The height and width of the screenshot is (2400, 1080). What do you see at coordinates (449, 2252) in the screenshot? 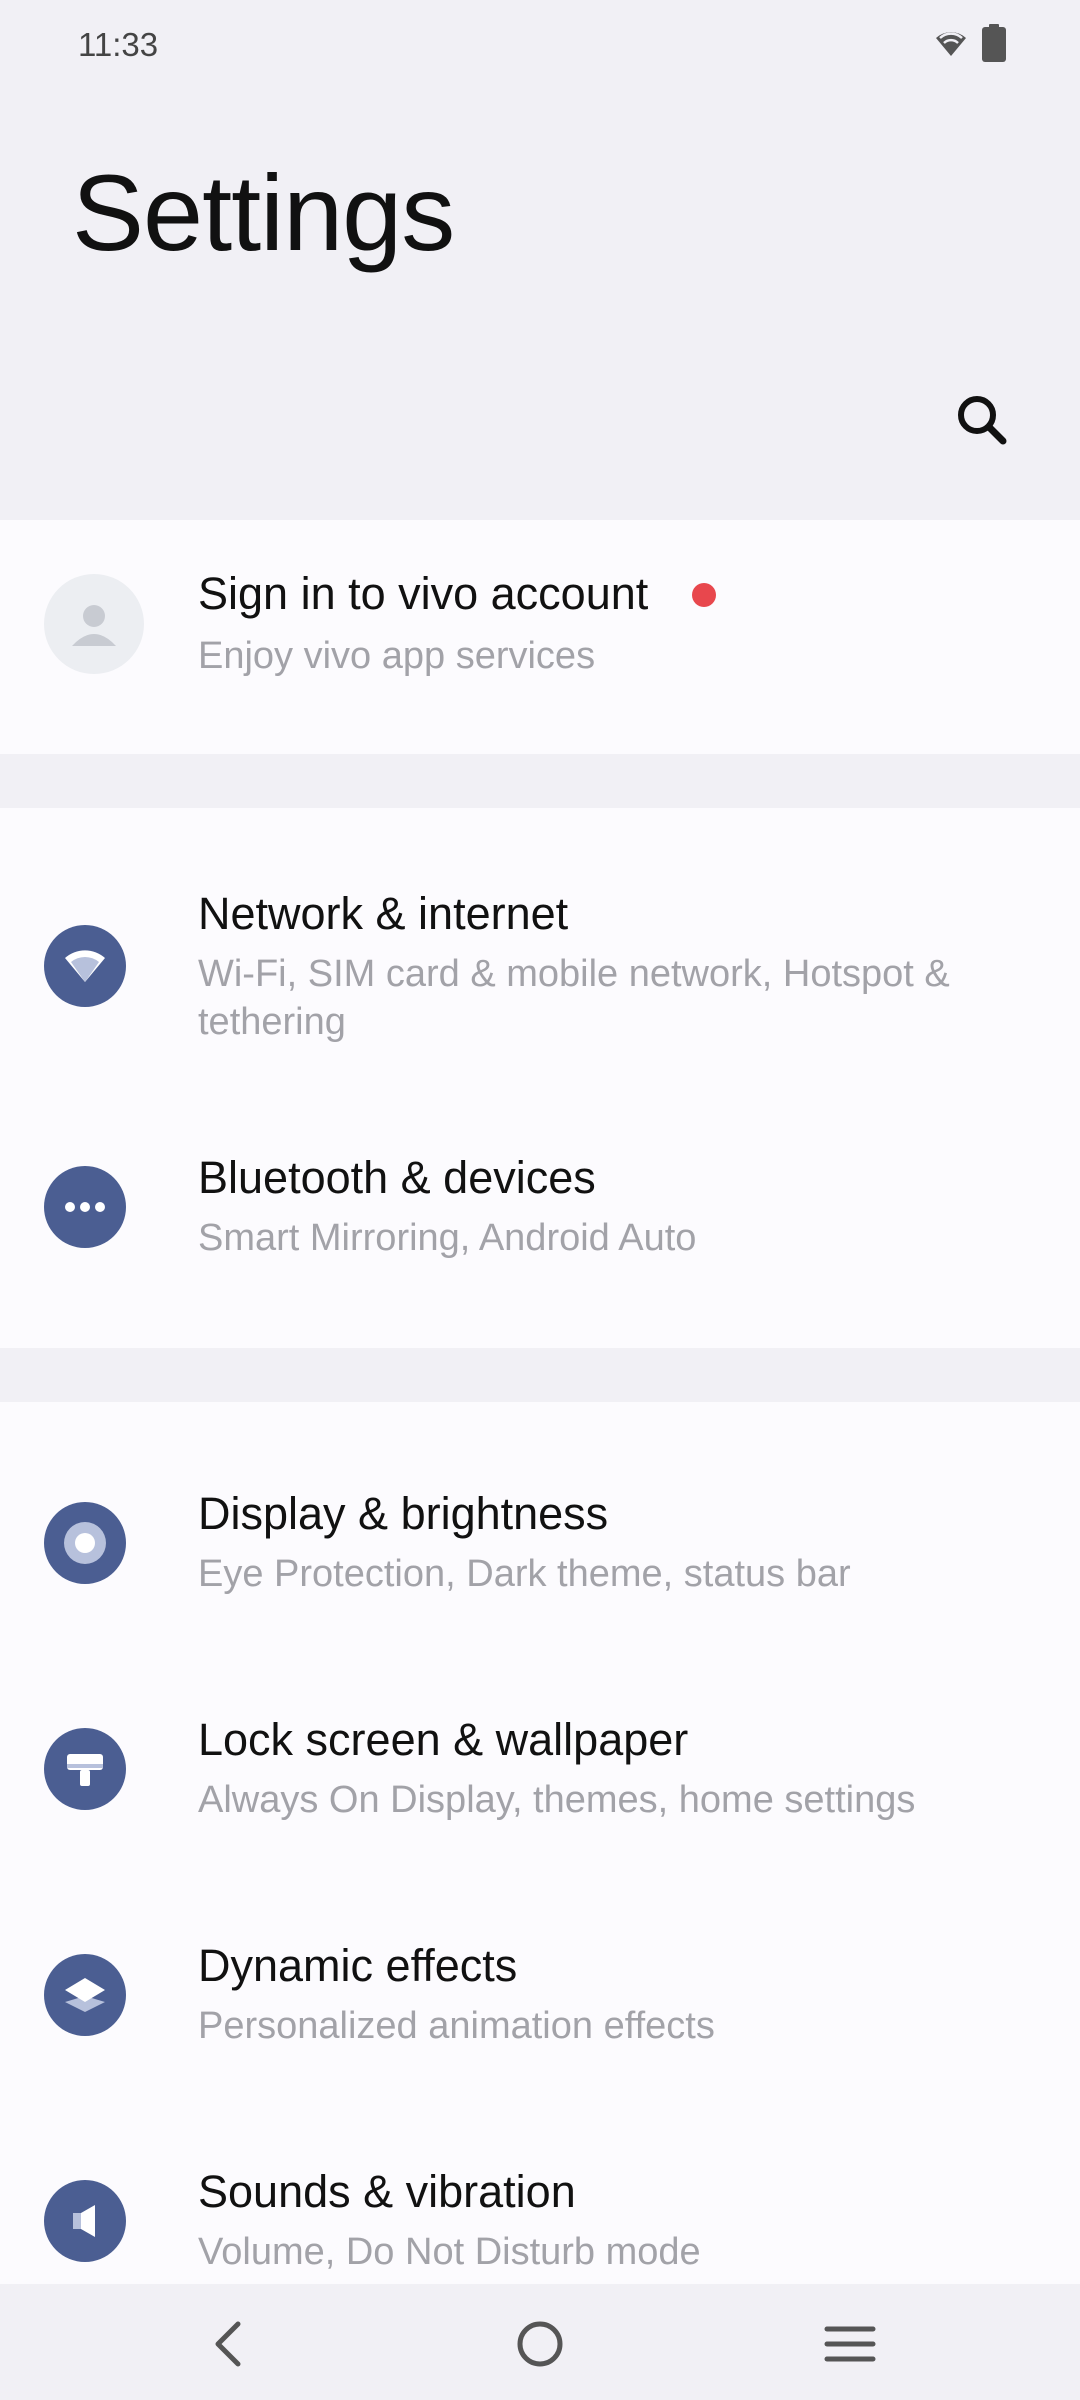
I see `settings-item-subtitle: Volume, Do Not Disturb mode` at bounding box center [449, 2252].